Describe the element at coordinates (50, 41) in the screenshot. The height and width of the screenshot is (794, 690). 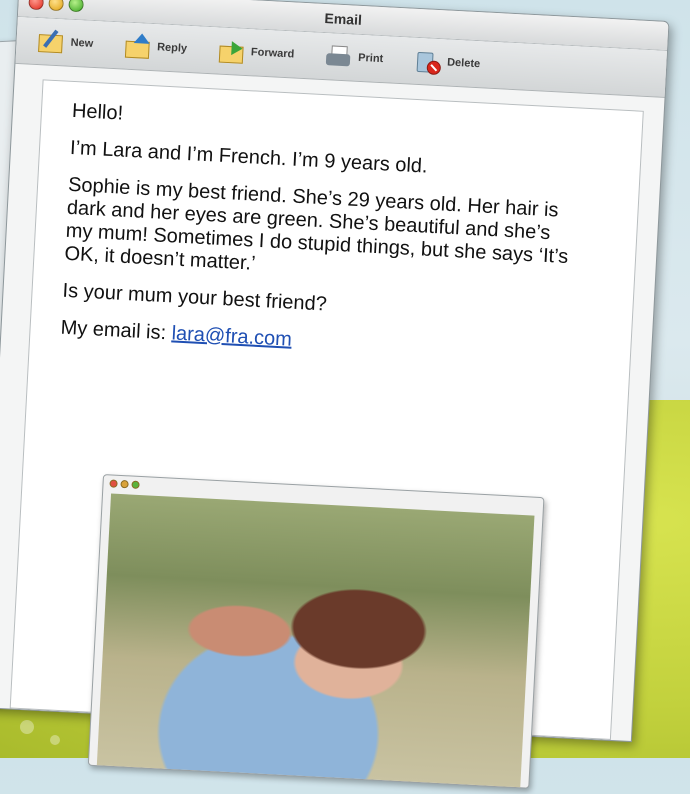
I see `new-message-icon` at that location.